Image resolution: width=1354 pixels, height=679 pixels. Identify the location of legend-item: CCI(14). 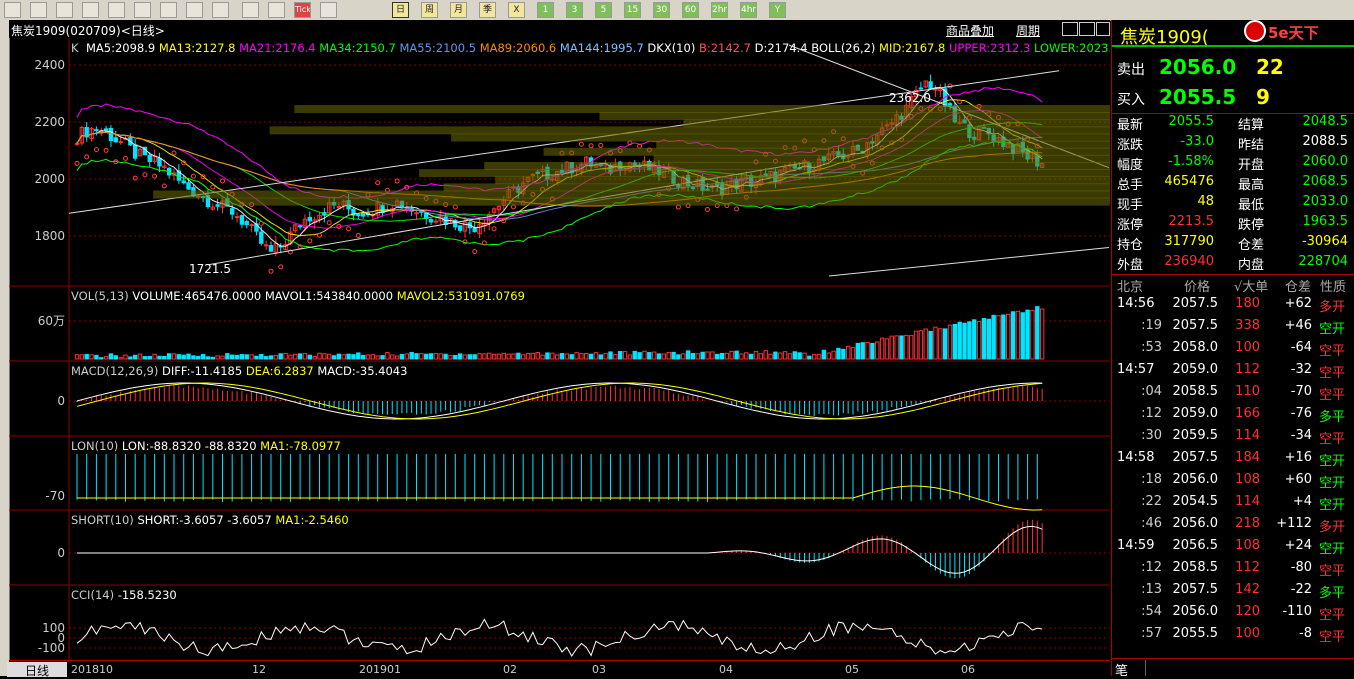
(92, 595).